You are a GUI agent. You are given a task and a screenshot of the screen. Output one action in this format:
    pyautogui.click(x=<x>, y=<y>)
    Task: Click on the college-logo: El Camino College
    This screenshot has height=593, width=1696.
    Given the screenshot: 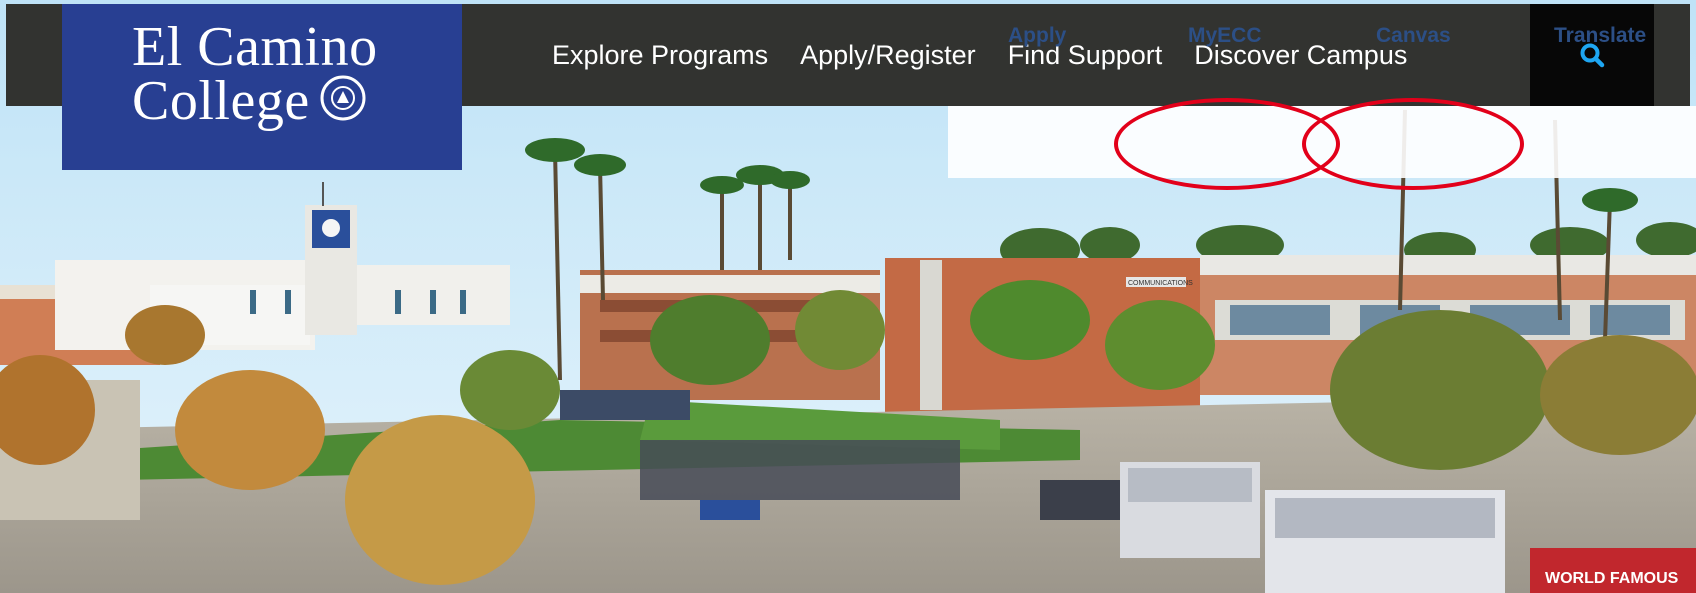 What is the action you would take?
    pyautogui.click(x=262, y=87)
    